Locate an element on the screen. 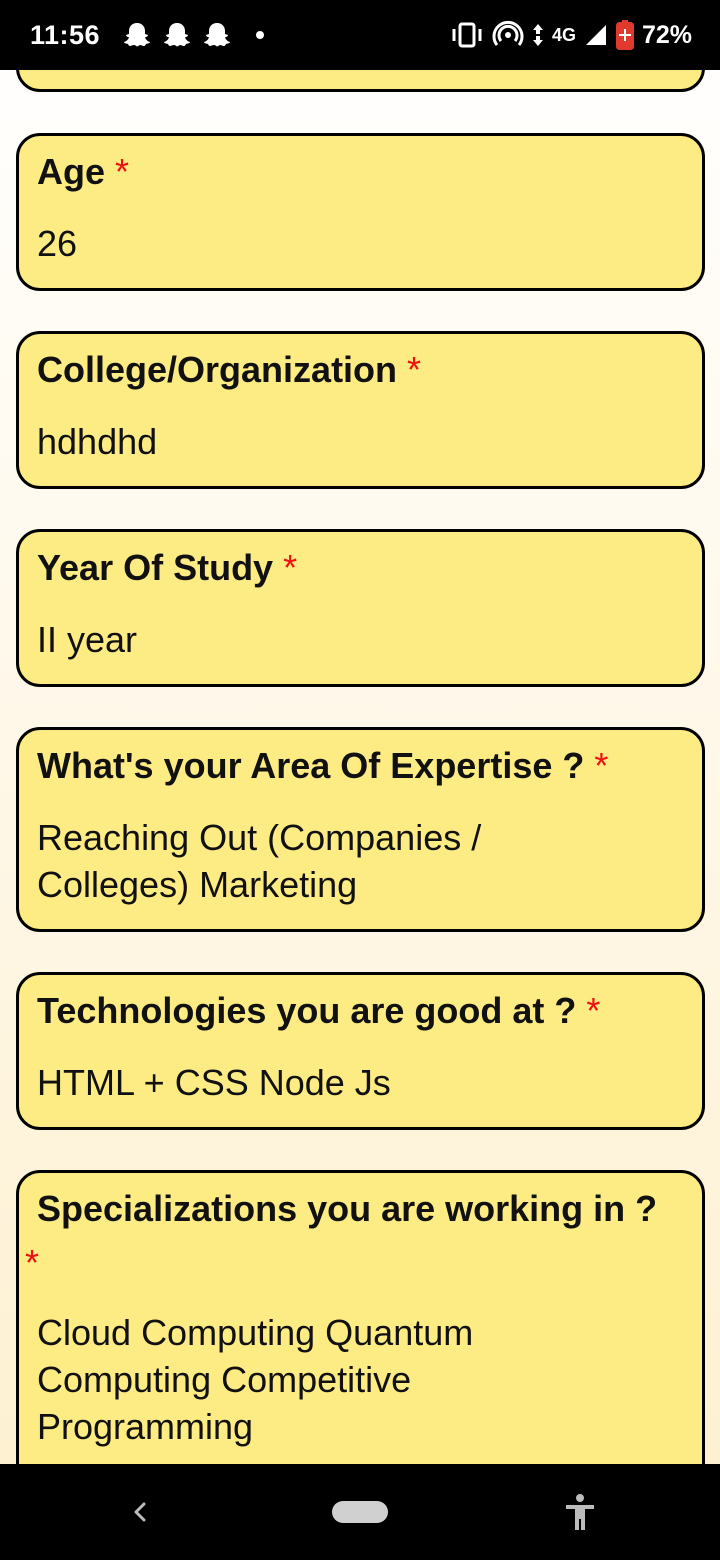 This screenshot has height=1560, width=720. field-value: HTML + CSS Node Js is located at coordinates (214, 1082).